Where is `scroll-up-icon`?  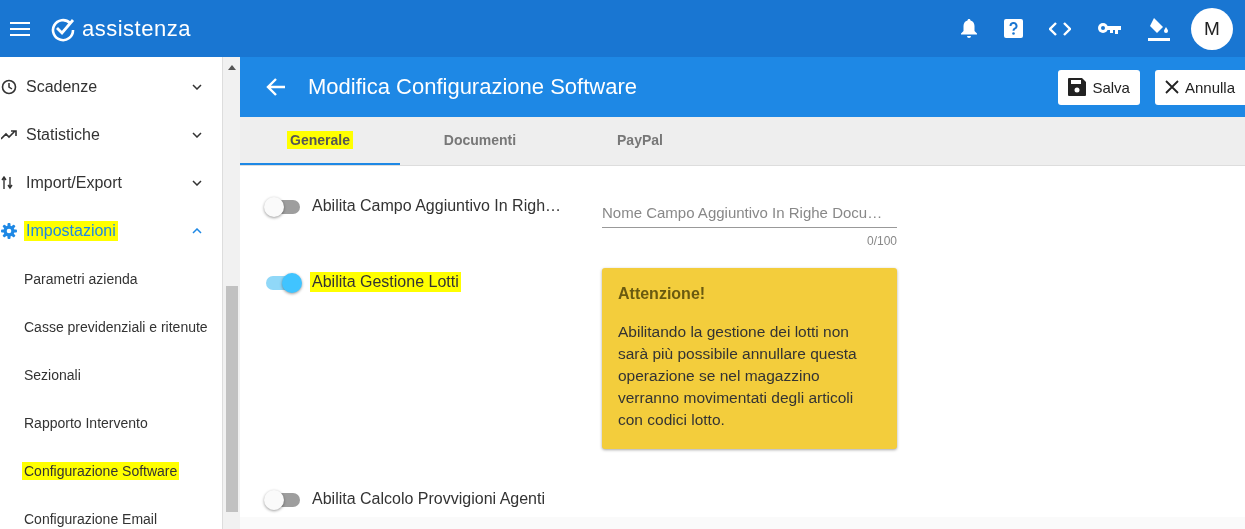
scroll-up-icon is located at coordinates (231, 67).